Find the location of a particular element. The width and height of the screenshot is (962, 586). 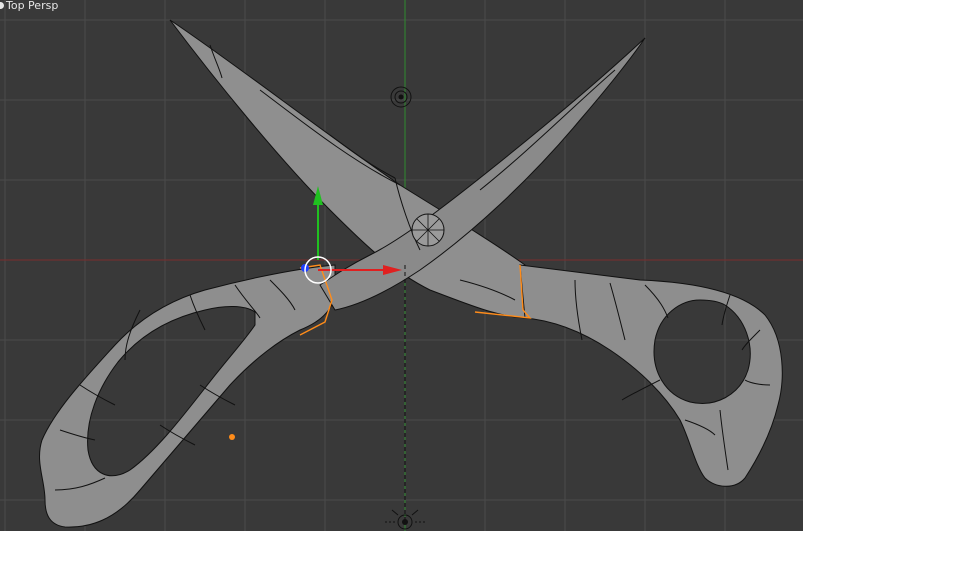

left-handle is located at coordinates (187, 396).